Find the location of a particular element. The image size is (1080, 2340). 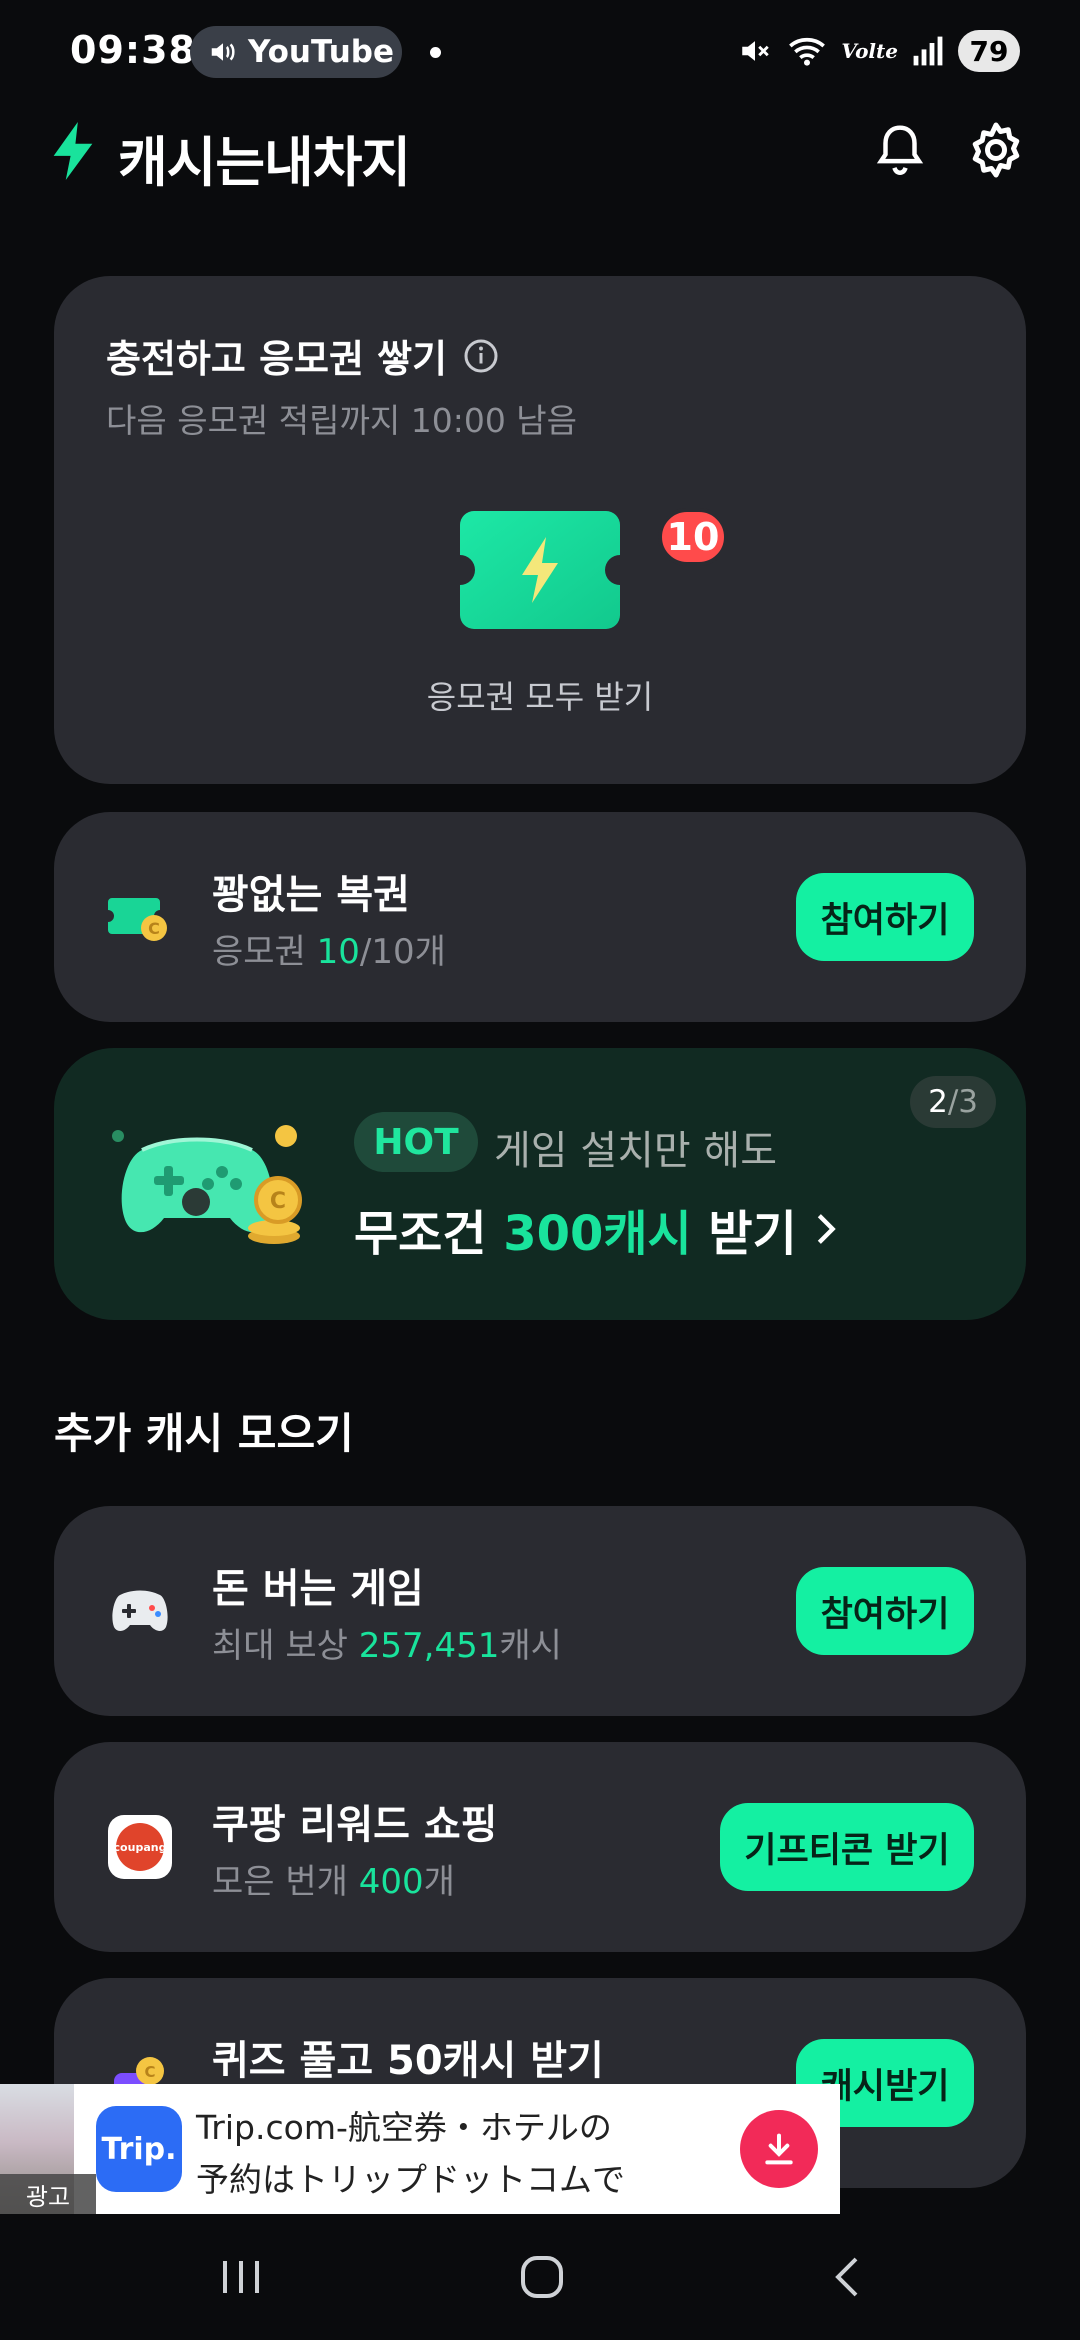

charge-card-subtitle: 다음 응모권 적립까지 10:00 남음 is located at coordinates (342, 420).